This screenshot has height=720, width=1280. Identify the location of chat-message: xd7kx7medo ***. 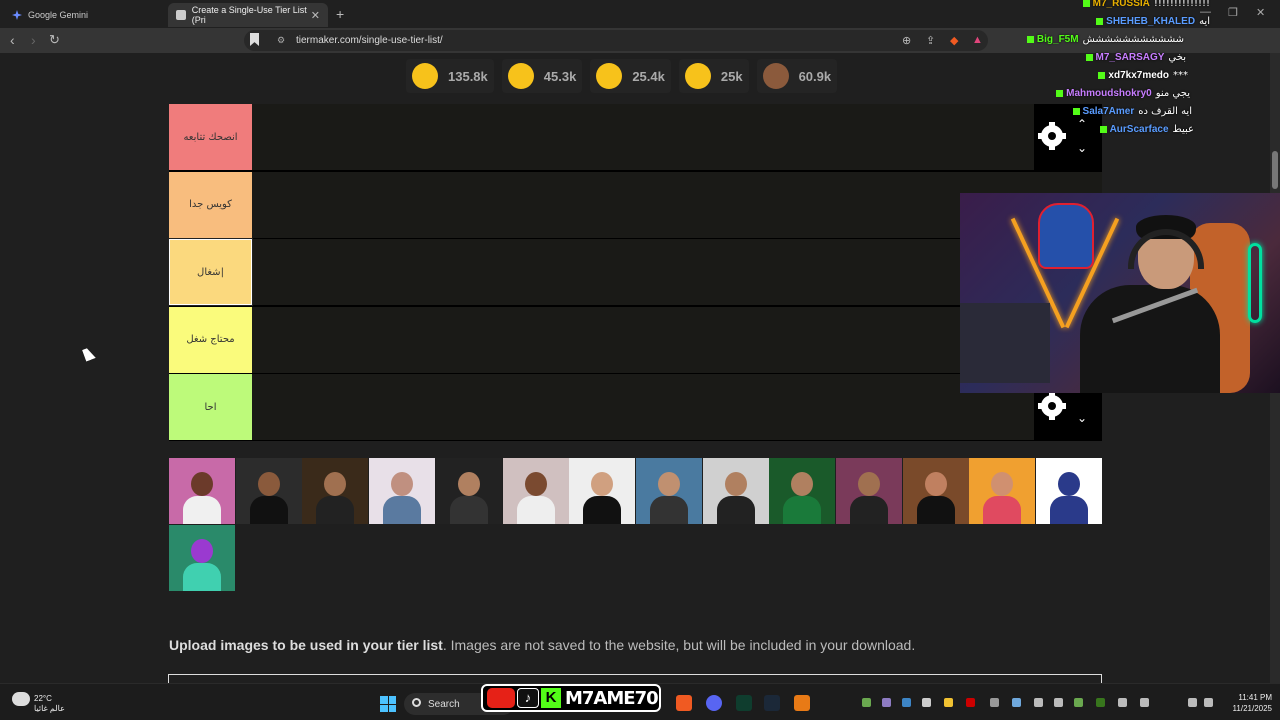
(1143, 75).